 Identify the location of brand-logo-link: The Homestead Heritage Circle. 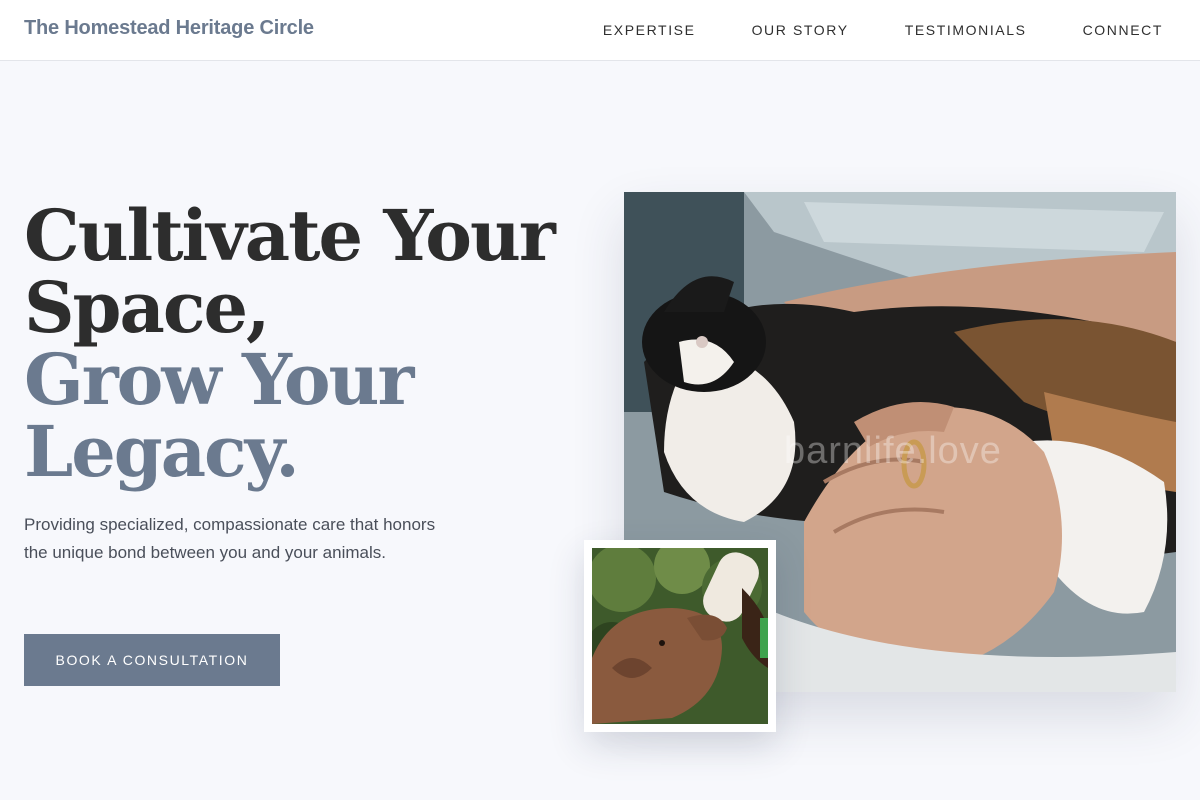
(169, 28).